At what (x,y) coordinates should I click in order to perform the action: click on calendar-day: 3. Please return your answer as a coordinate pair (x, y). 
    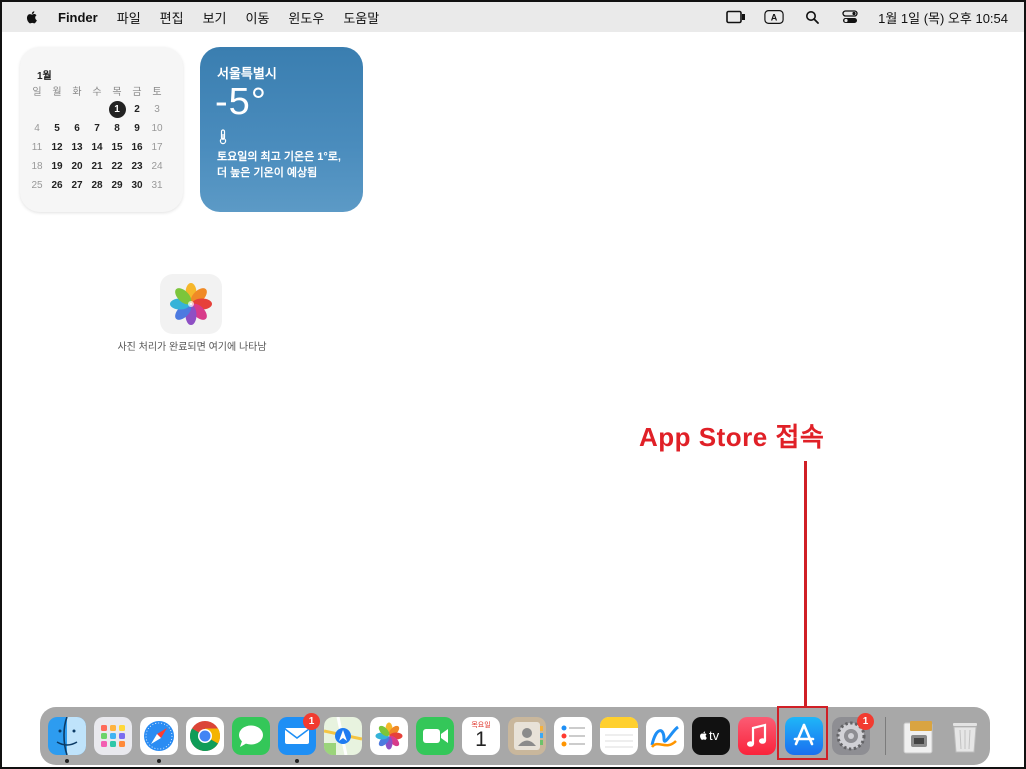
    Looking at the image, I should click on (157, 109).